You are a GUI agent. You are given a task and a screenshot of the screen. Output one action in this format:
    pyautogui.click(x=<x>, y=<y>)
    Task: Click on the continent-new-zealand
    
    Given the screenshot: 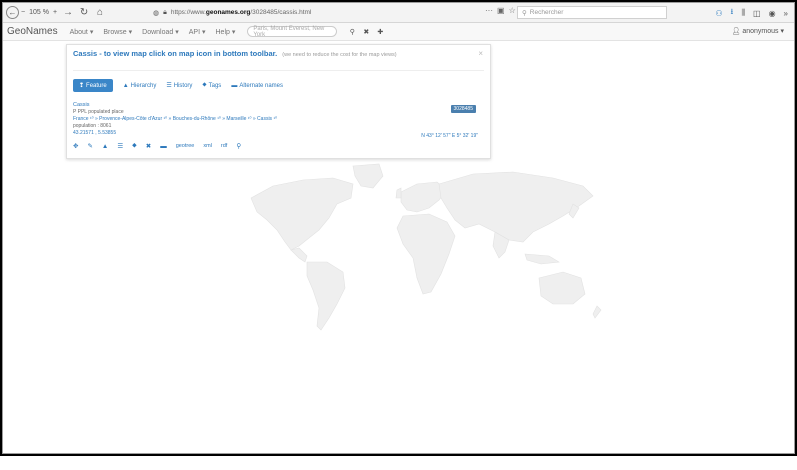 What is the action you would take?
    pyautogui.click(x=597, y=312)
    